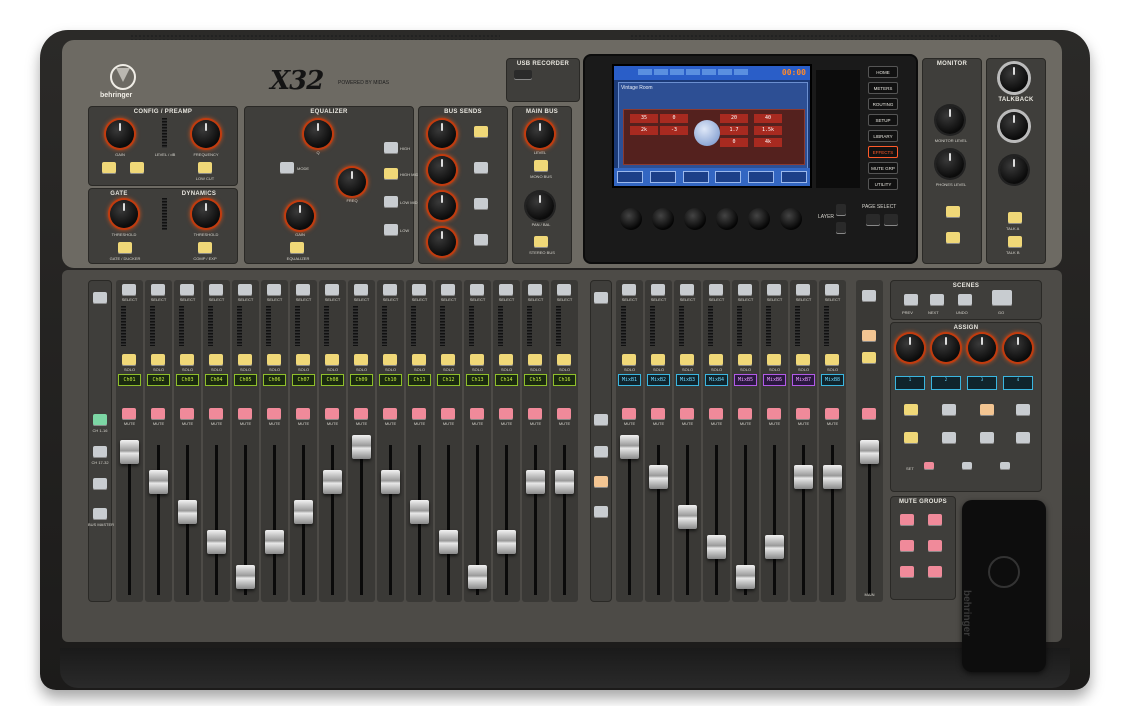  Describe the element at coordinates (481, 240) in the screenshot. I see `bus-send-13-16-button` at that location.